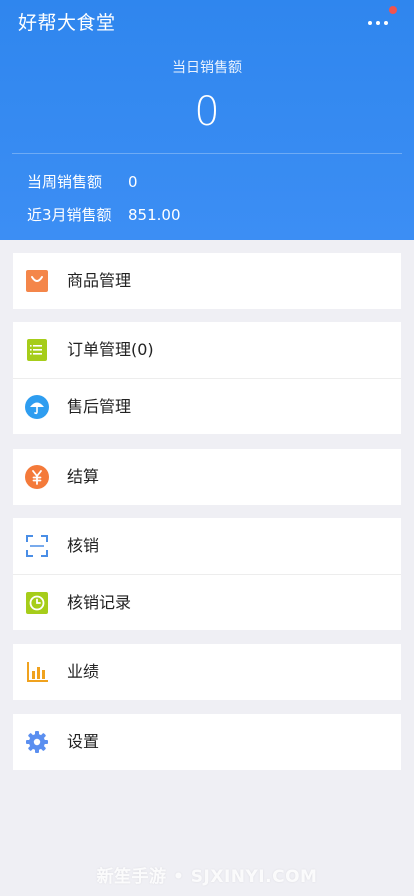 The image size is (414, 896). What do you see at coordinates (37, 546) in the screenshot?
I see `scan-icon` at bounding box center [37, 546].